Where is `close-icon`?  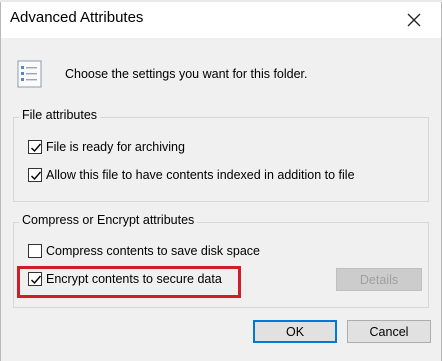 close-icon is located at coordinates (414, 20).